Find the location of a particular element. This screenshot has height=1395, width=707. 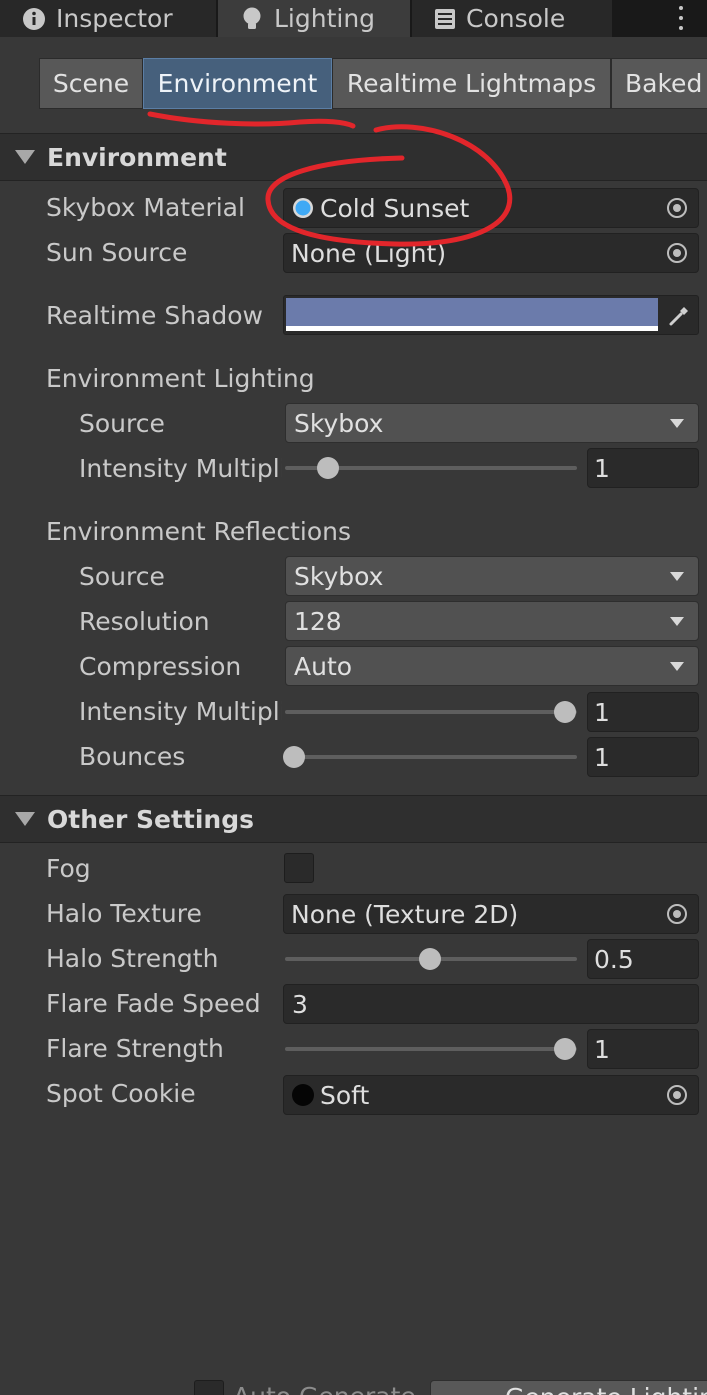

footer-bar: Auto Generate Generate Lighting is located at coordinates (353, 1386).